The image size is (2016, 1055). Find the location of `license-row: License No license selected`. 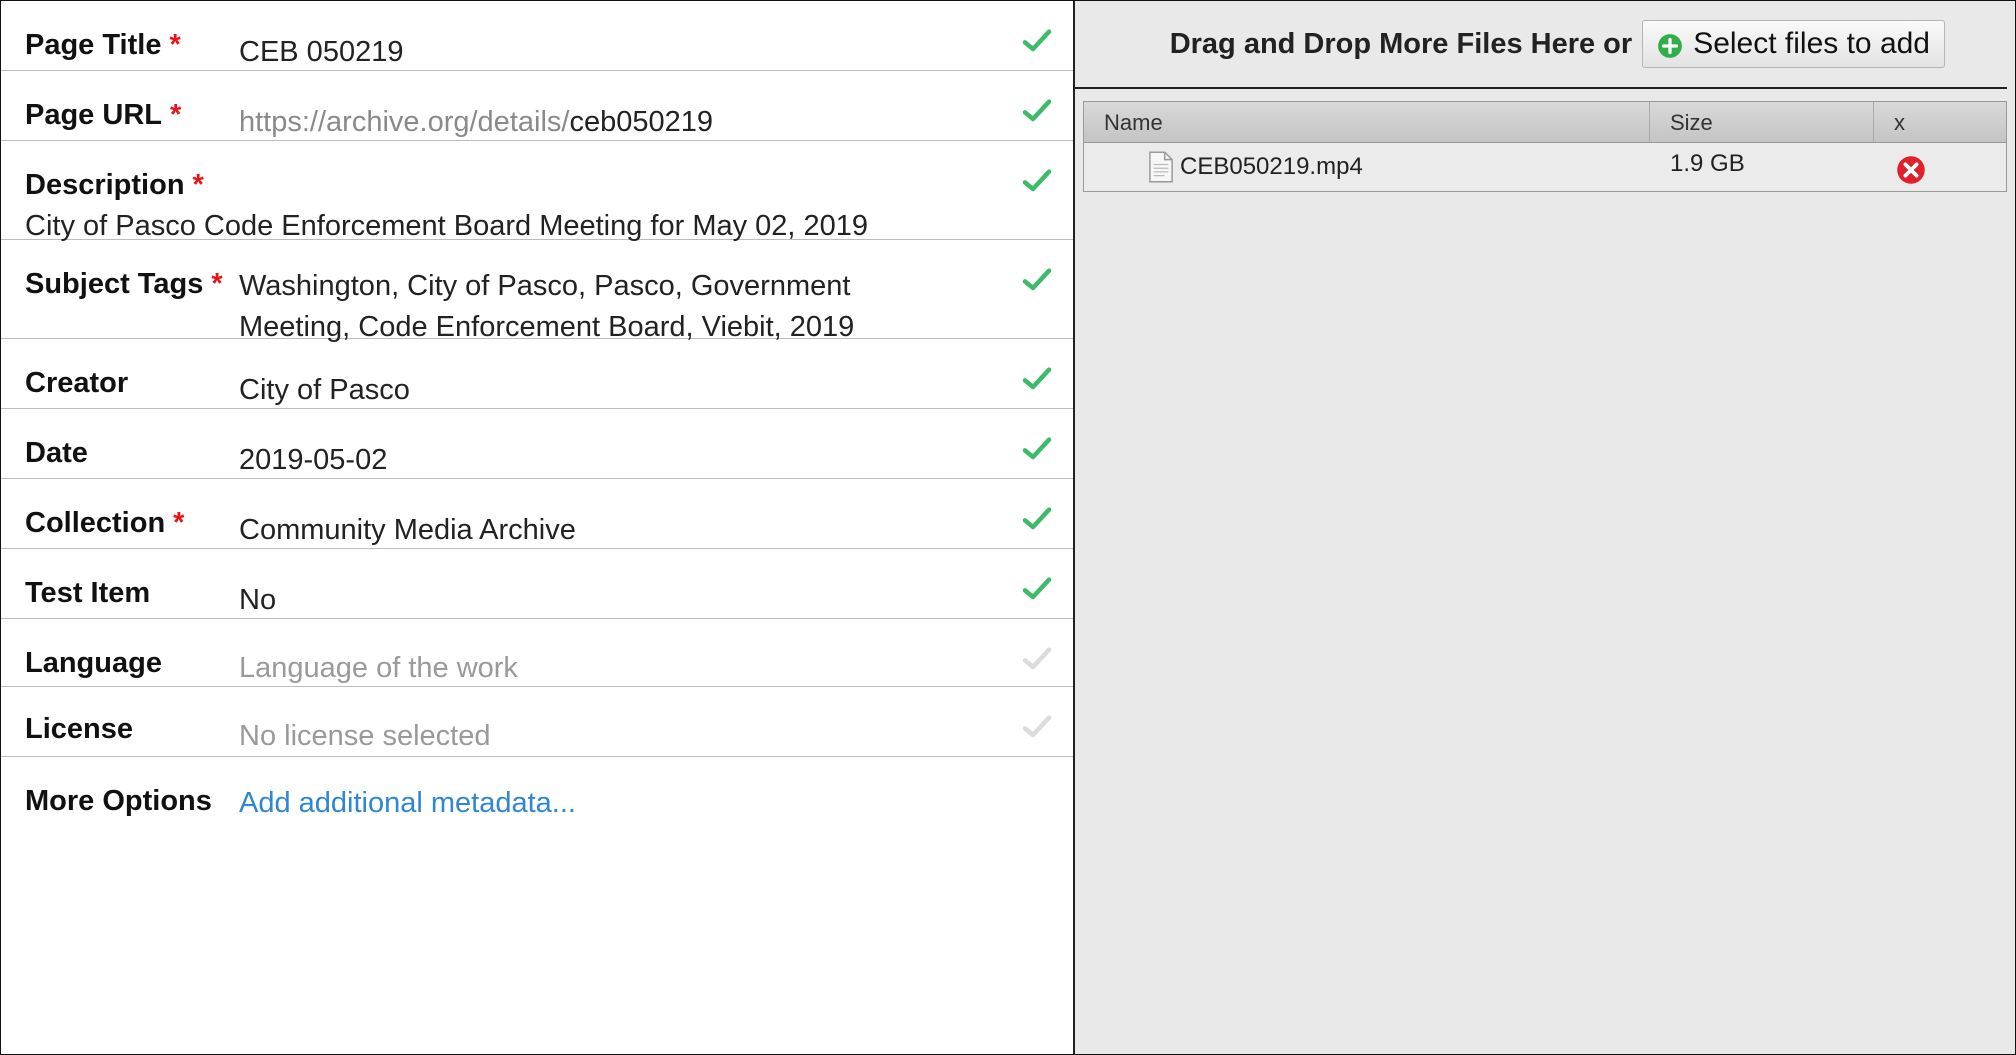

license-row: License No license selected is located at coordinates (537, 722).